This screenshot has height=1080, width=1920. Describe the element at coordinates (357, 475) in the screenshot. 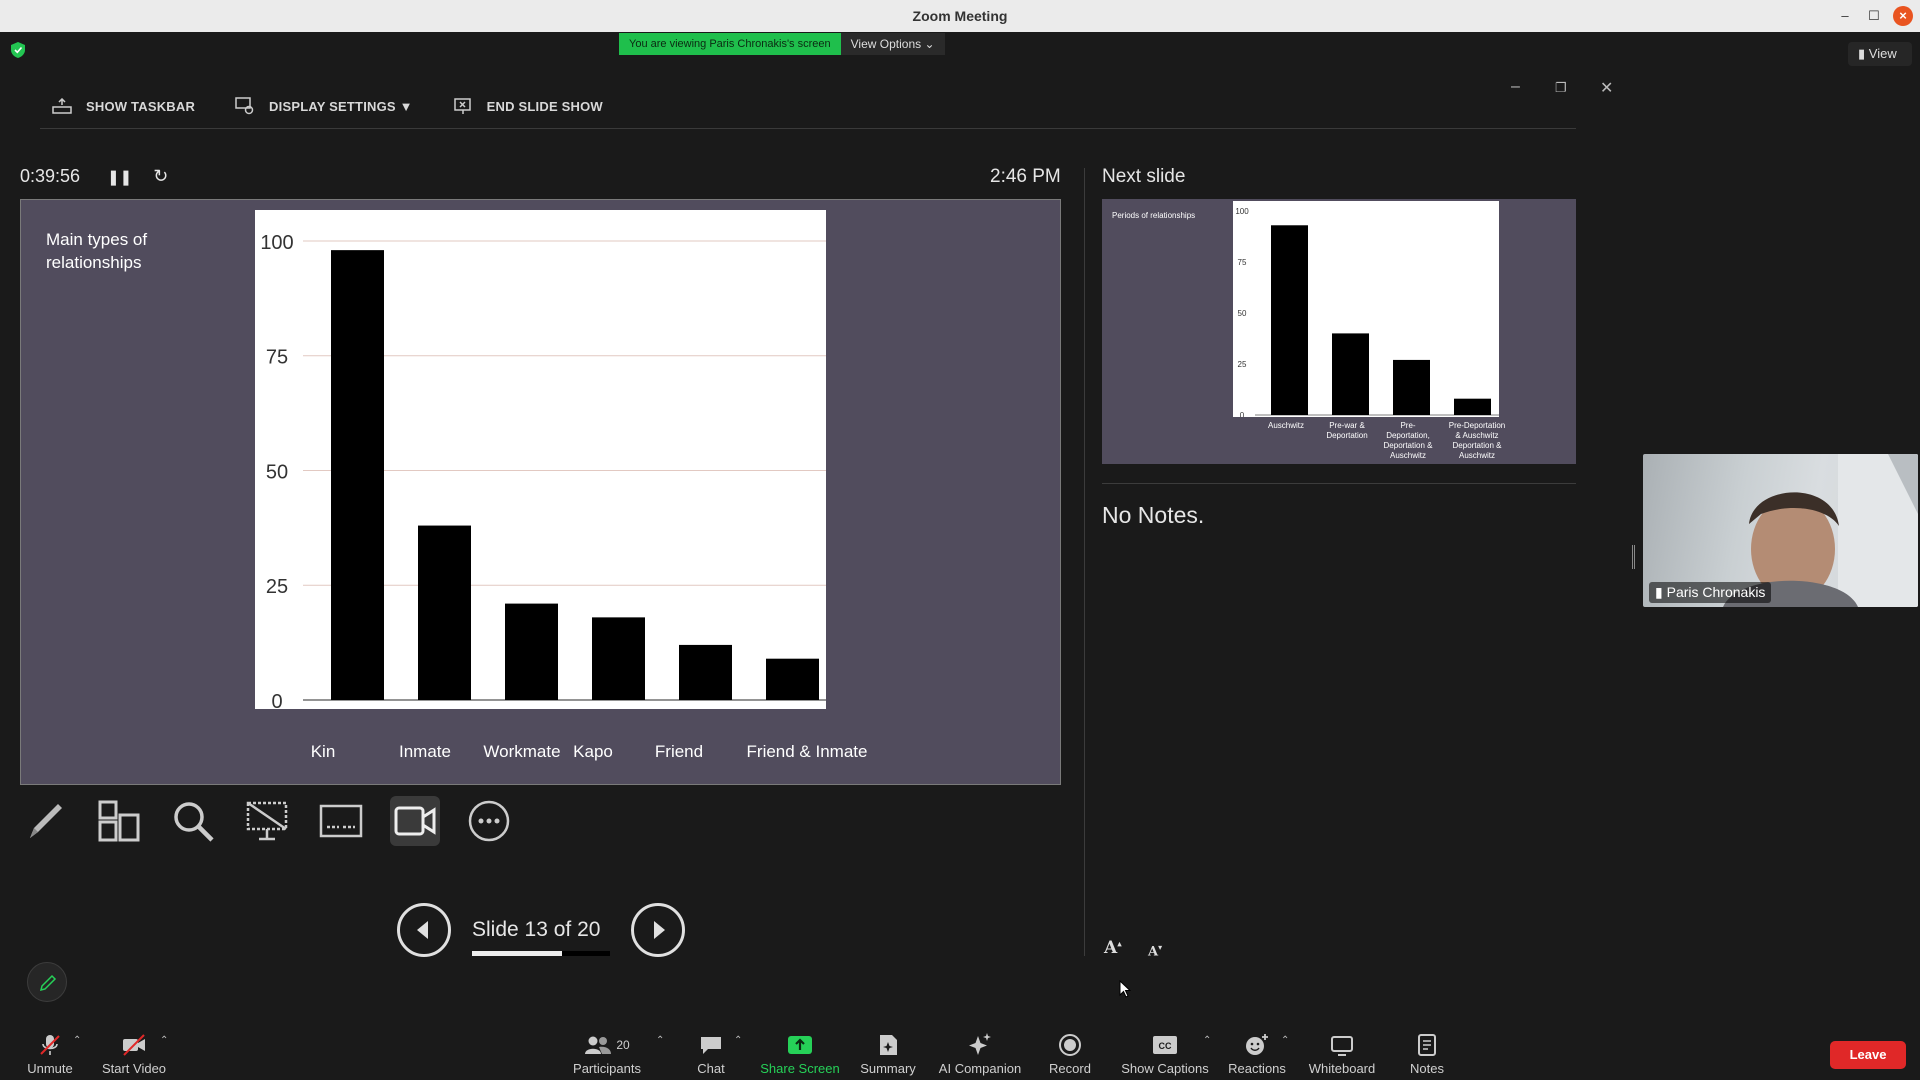

I see `bar-kin` at that location.